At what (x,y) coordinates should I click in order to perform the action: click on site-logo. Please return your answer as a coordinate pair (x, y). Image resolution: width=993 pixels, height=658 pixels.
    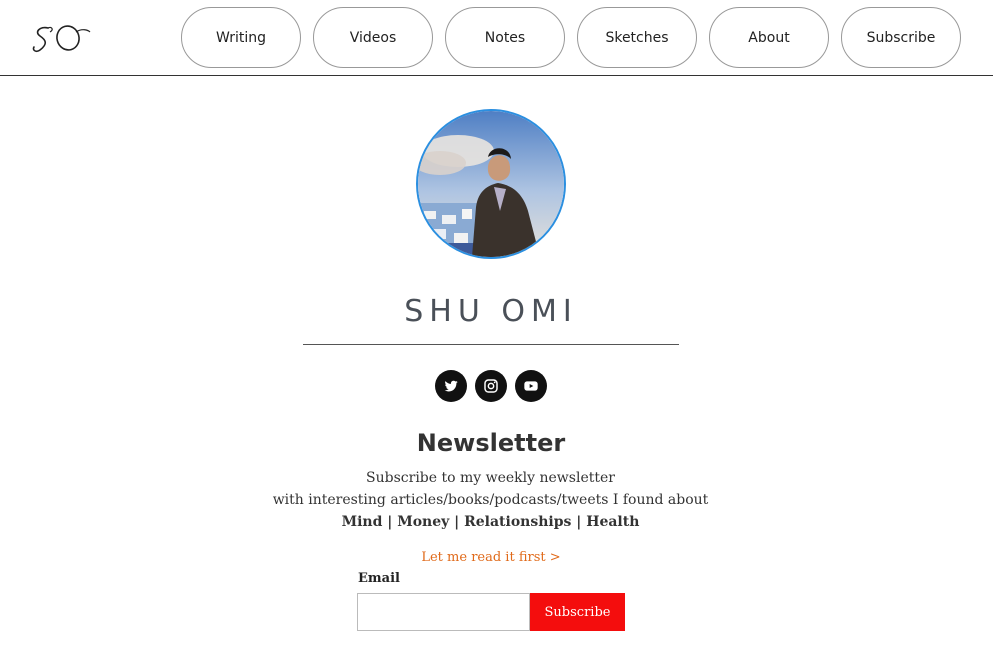
    Looking at the image, I should click on (62, 38).